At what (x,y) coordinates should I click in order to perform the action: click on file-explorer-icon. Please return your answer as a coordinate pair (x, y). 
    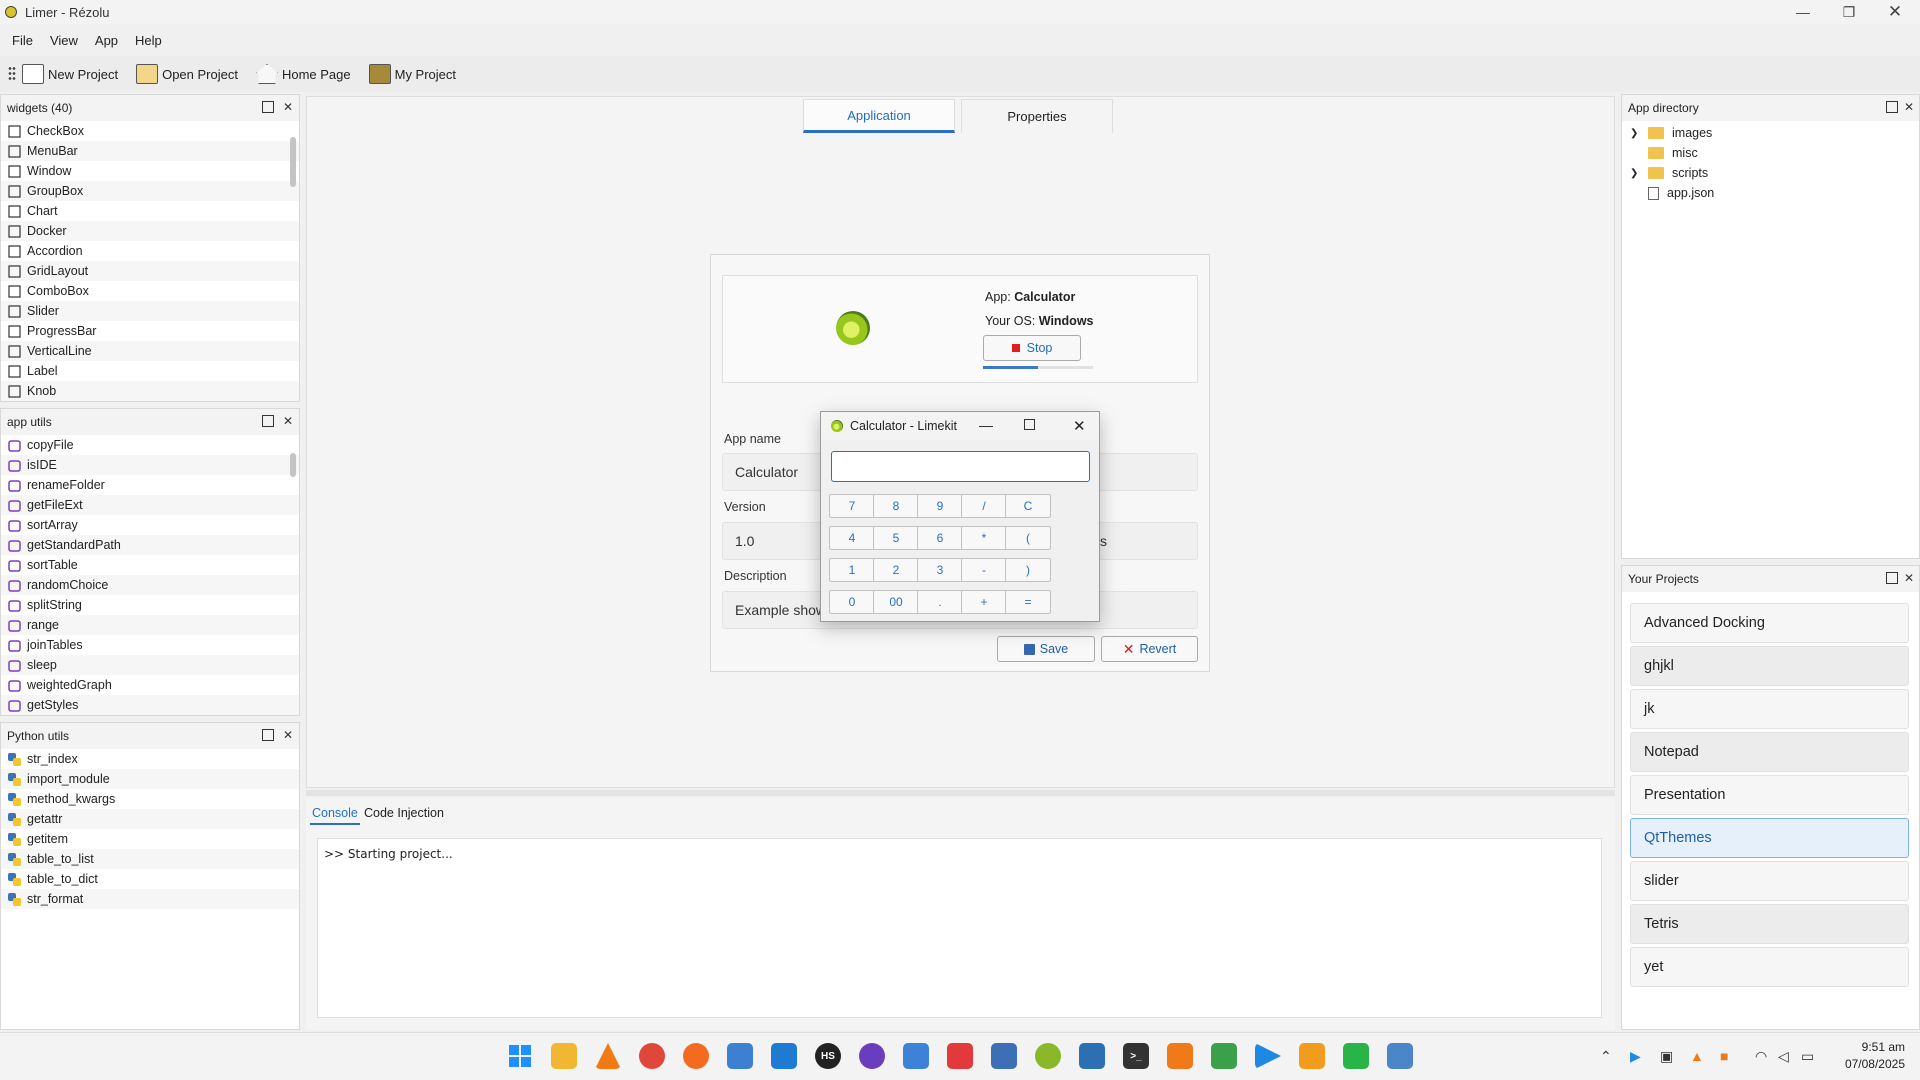
    Looking at the image, I should click on (564, 1056).